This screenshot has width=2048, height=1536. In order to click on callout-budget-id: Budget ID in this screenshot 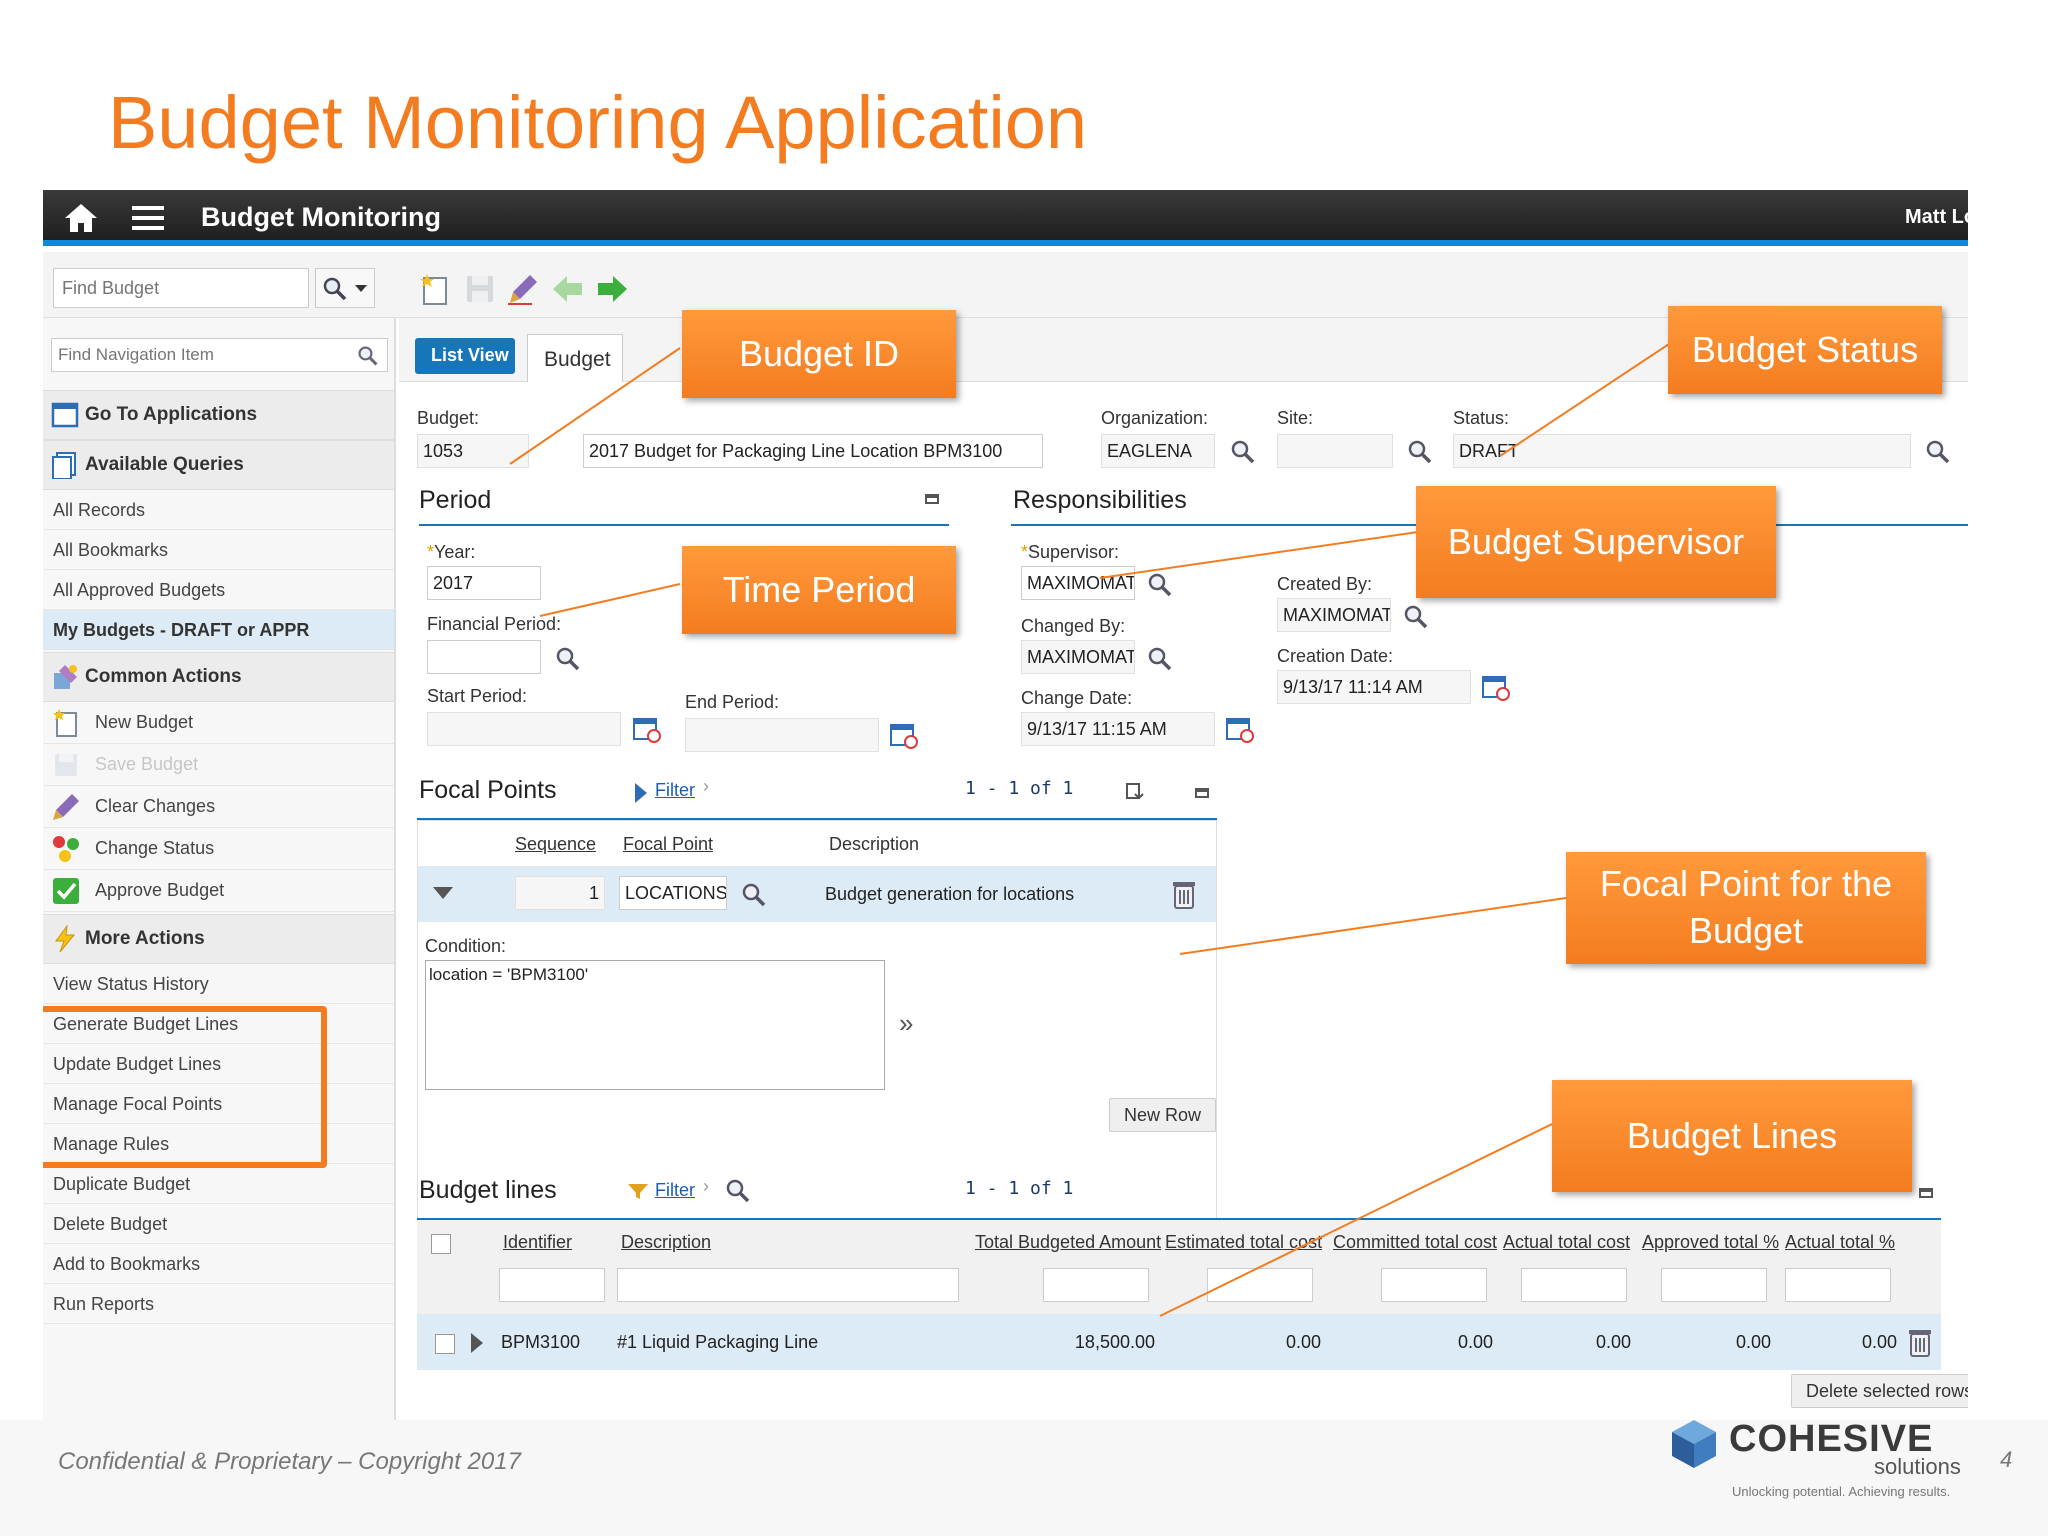, I will do `click(819, 354)`.